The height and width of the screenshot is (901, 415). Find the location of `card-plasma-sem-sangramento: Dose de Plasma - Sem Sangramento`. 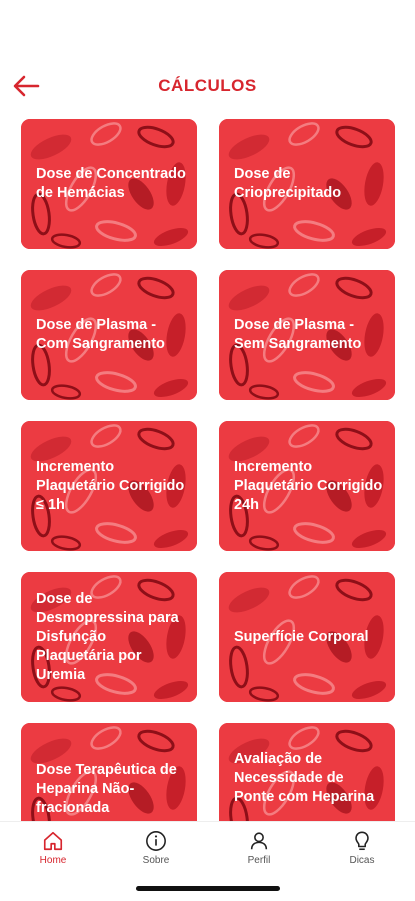

card-plasma-sem-sangramento: Dose de Plasma - Sem Sangramento is located at coordinates (307, 335).